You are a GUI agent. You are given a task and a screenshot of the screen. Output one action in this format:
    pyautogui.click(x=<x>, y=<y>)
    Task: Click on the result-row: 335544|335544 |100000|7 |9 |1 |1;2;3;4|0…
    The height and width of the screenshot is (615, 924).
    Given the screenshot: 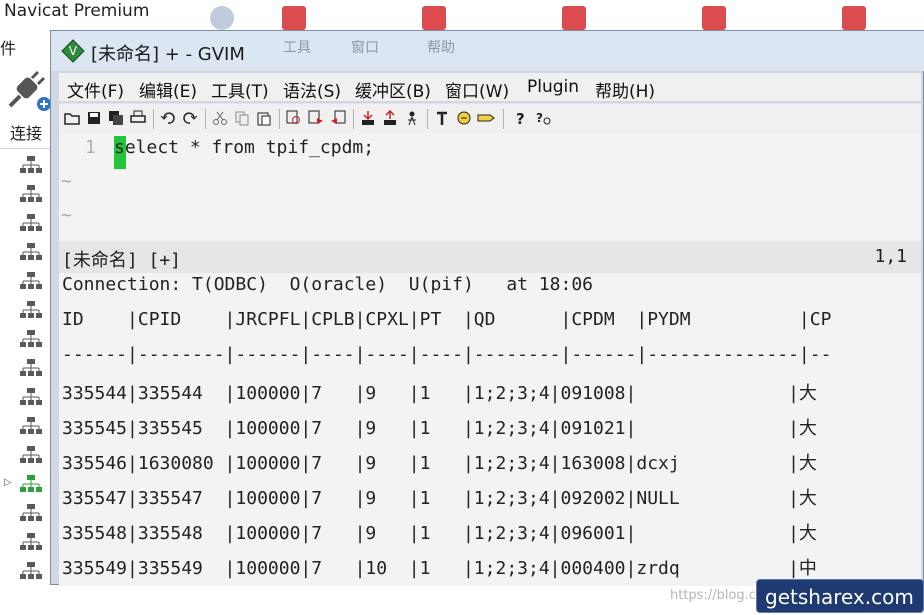 What is the action you would take?
    pyautogui.click(x=439, y=393)
    